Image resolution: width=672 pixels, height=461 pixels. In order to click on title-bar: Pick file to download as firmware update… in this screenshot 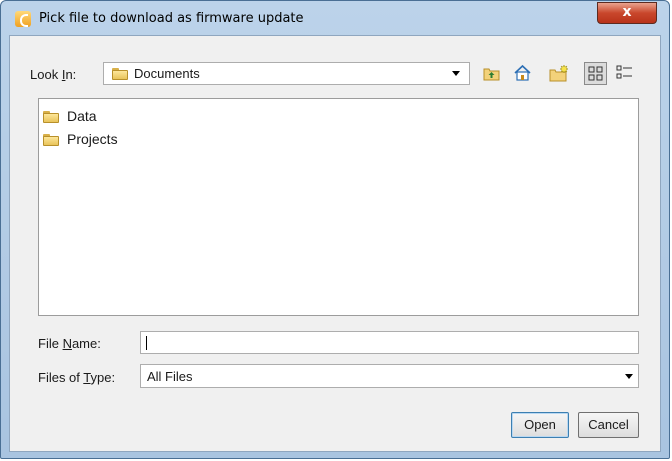, I will do `click(335, 18)`.